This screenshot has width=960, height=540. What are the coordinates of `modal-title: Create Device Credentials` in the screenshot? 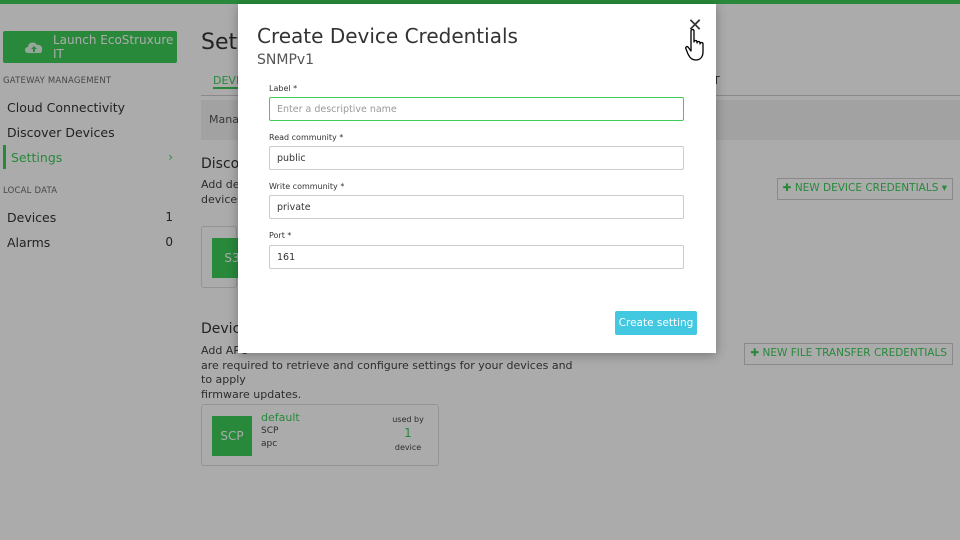 It's located at (387, 36).